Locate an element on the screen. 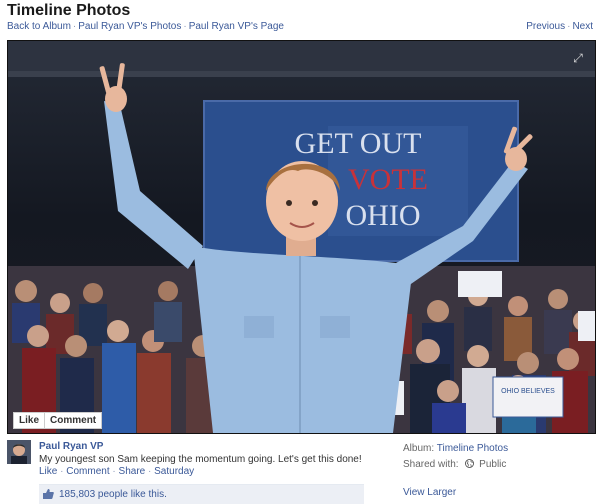 This screenshot has height=504, width=600. like-link: Like is located at coordinates (48, 471).